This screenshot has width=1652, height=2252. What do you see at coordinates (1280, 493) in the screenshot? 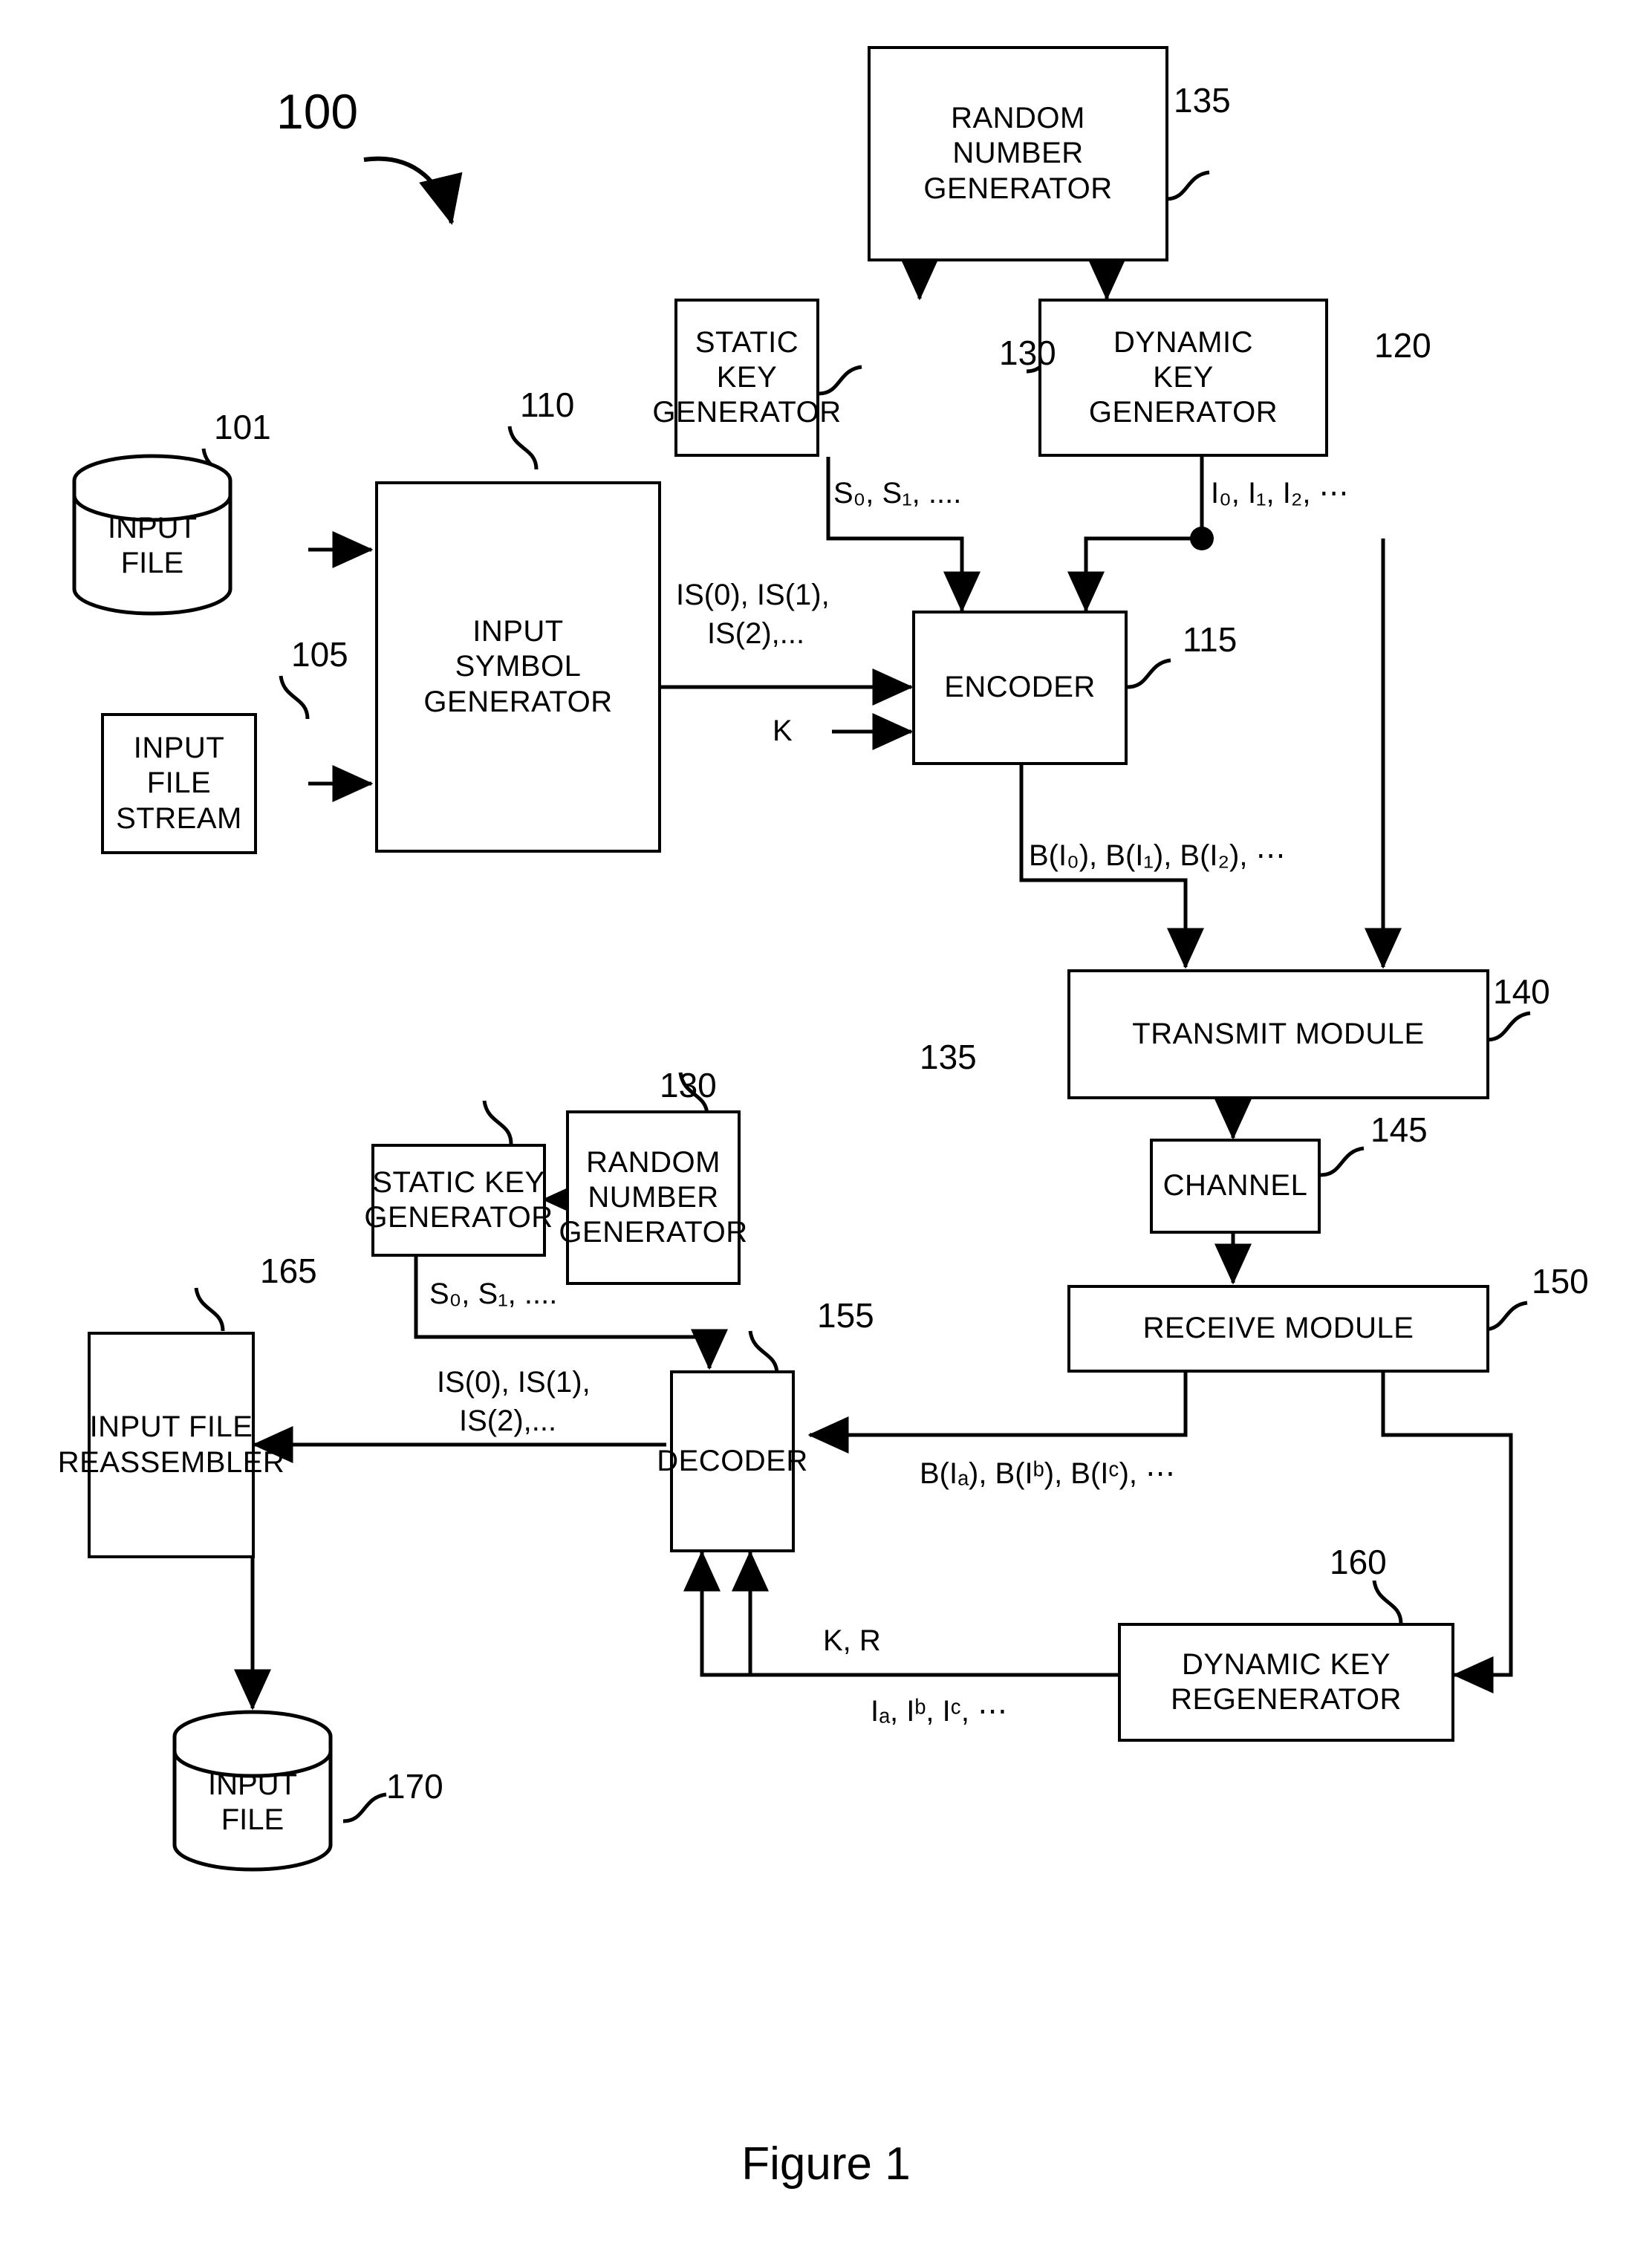
I see `edge-label-dynamic-keys-tx: I₀, I₁, I₂, ⋯` at bounding box center [1280, 493].